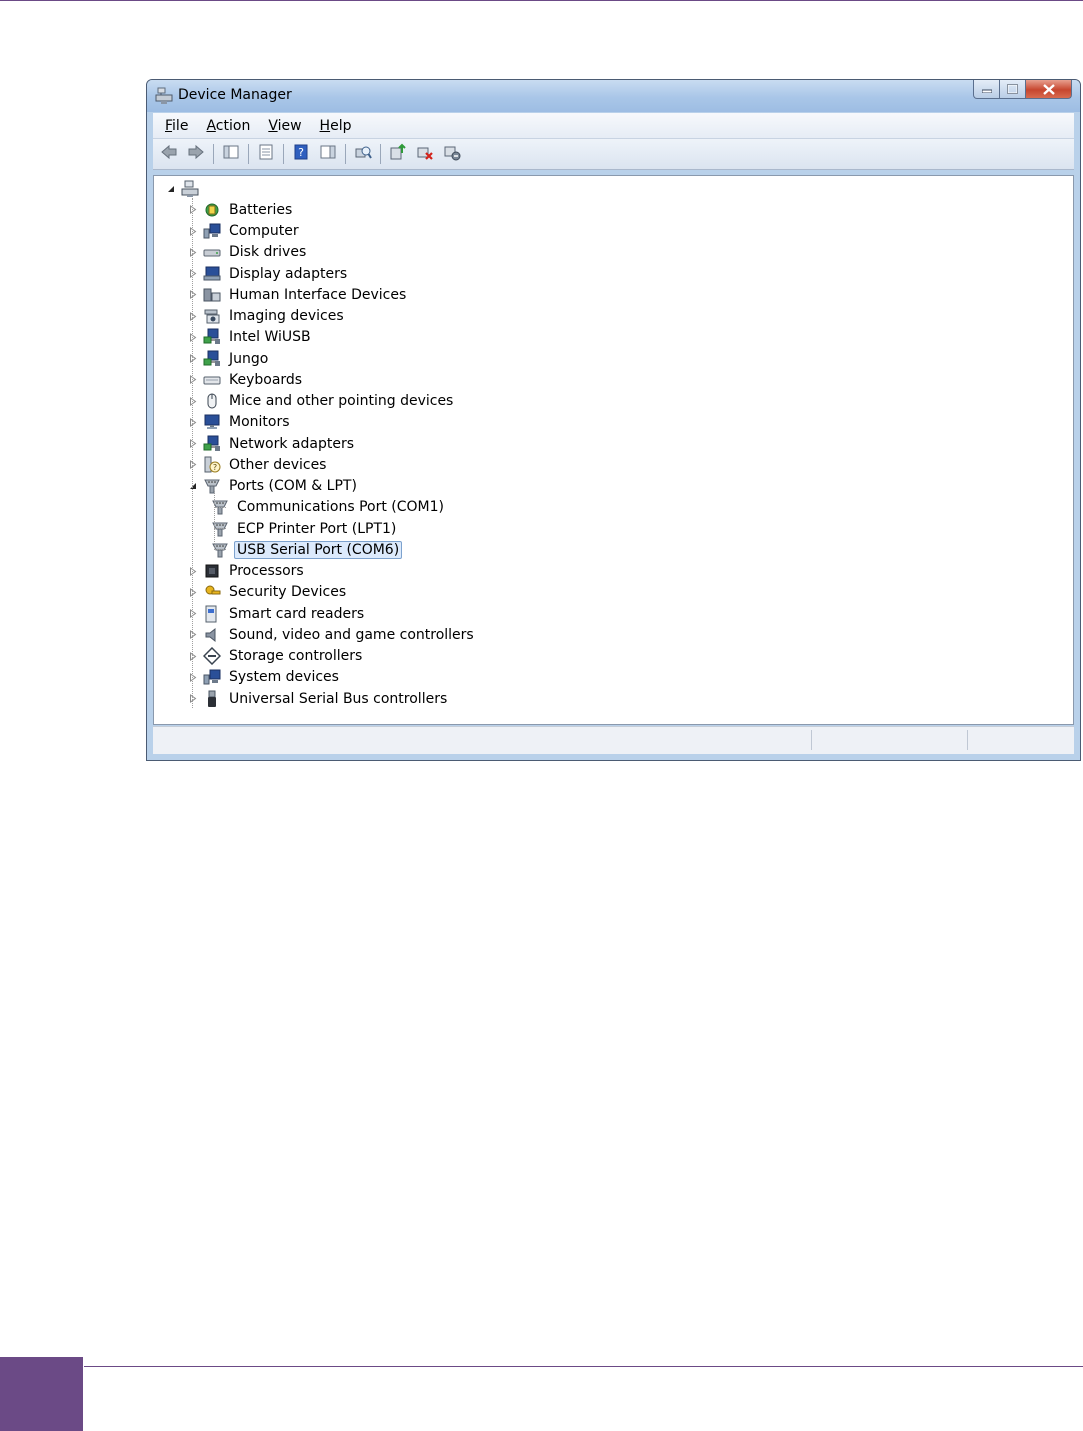 This screenshot has height=1431, width=1083. I want to click on back-button, so click(169, 154).